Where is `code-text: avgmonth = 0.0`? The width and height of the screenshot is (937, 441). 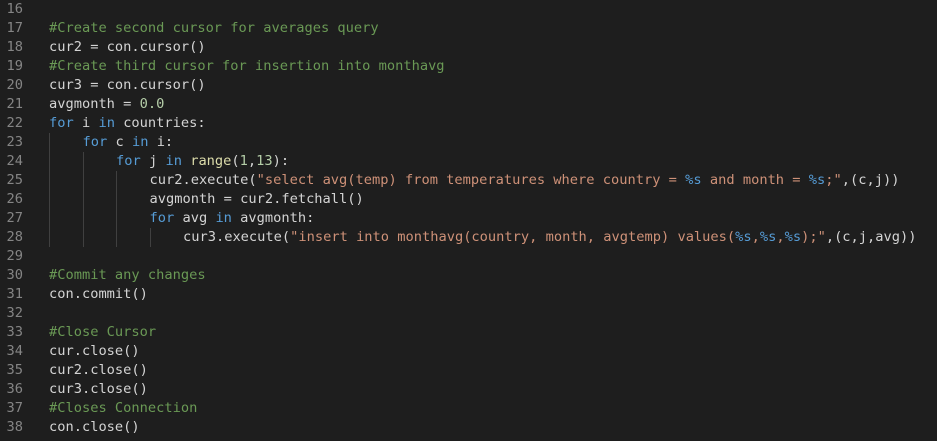
code-text: avgmonth = 0.0 is located at coordinates (106, 104).